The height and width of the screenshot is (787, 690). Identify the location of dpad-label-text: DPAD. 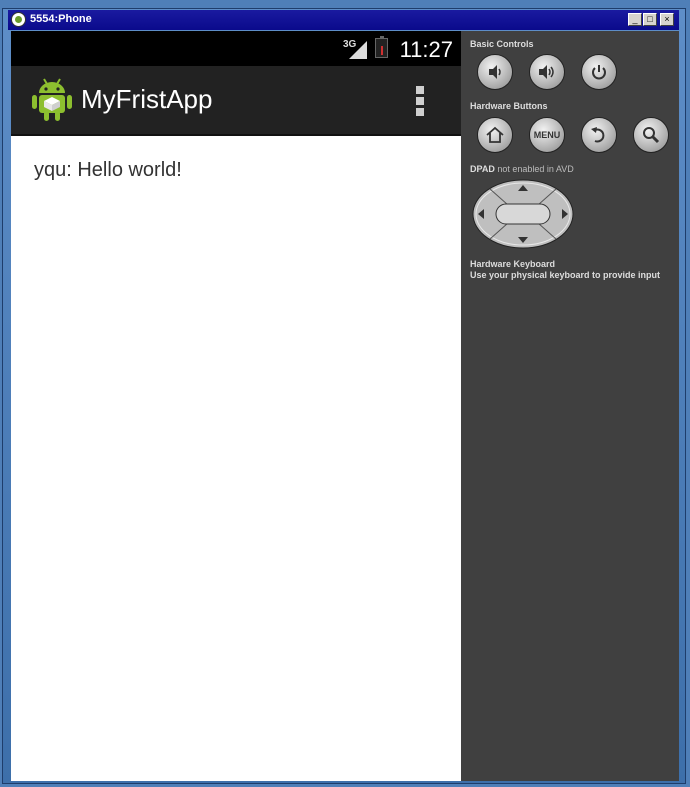
(482, 169).